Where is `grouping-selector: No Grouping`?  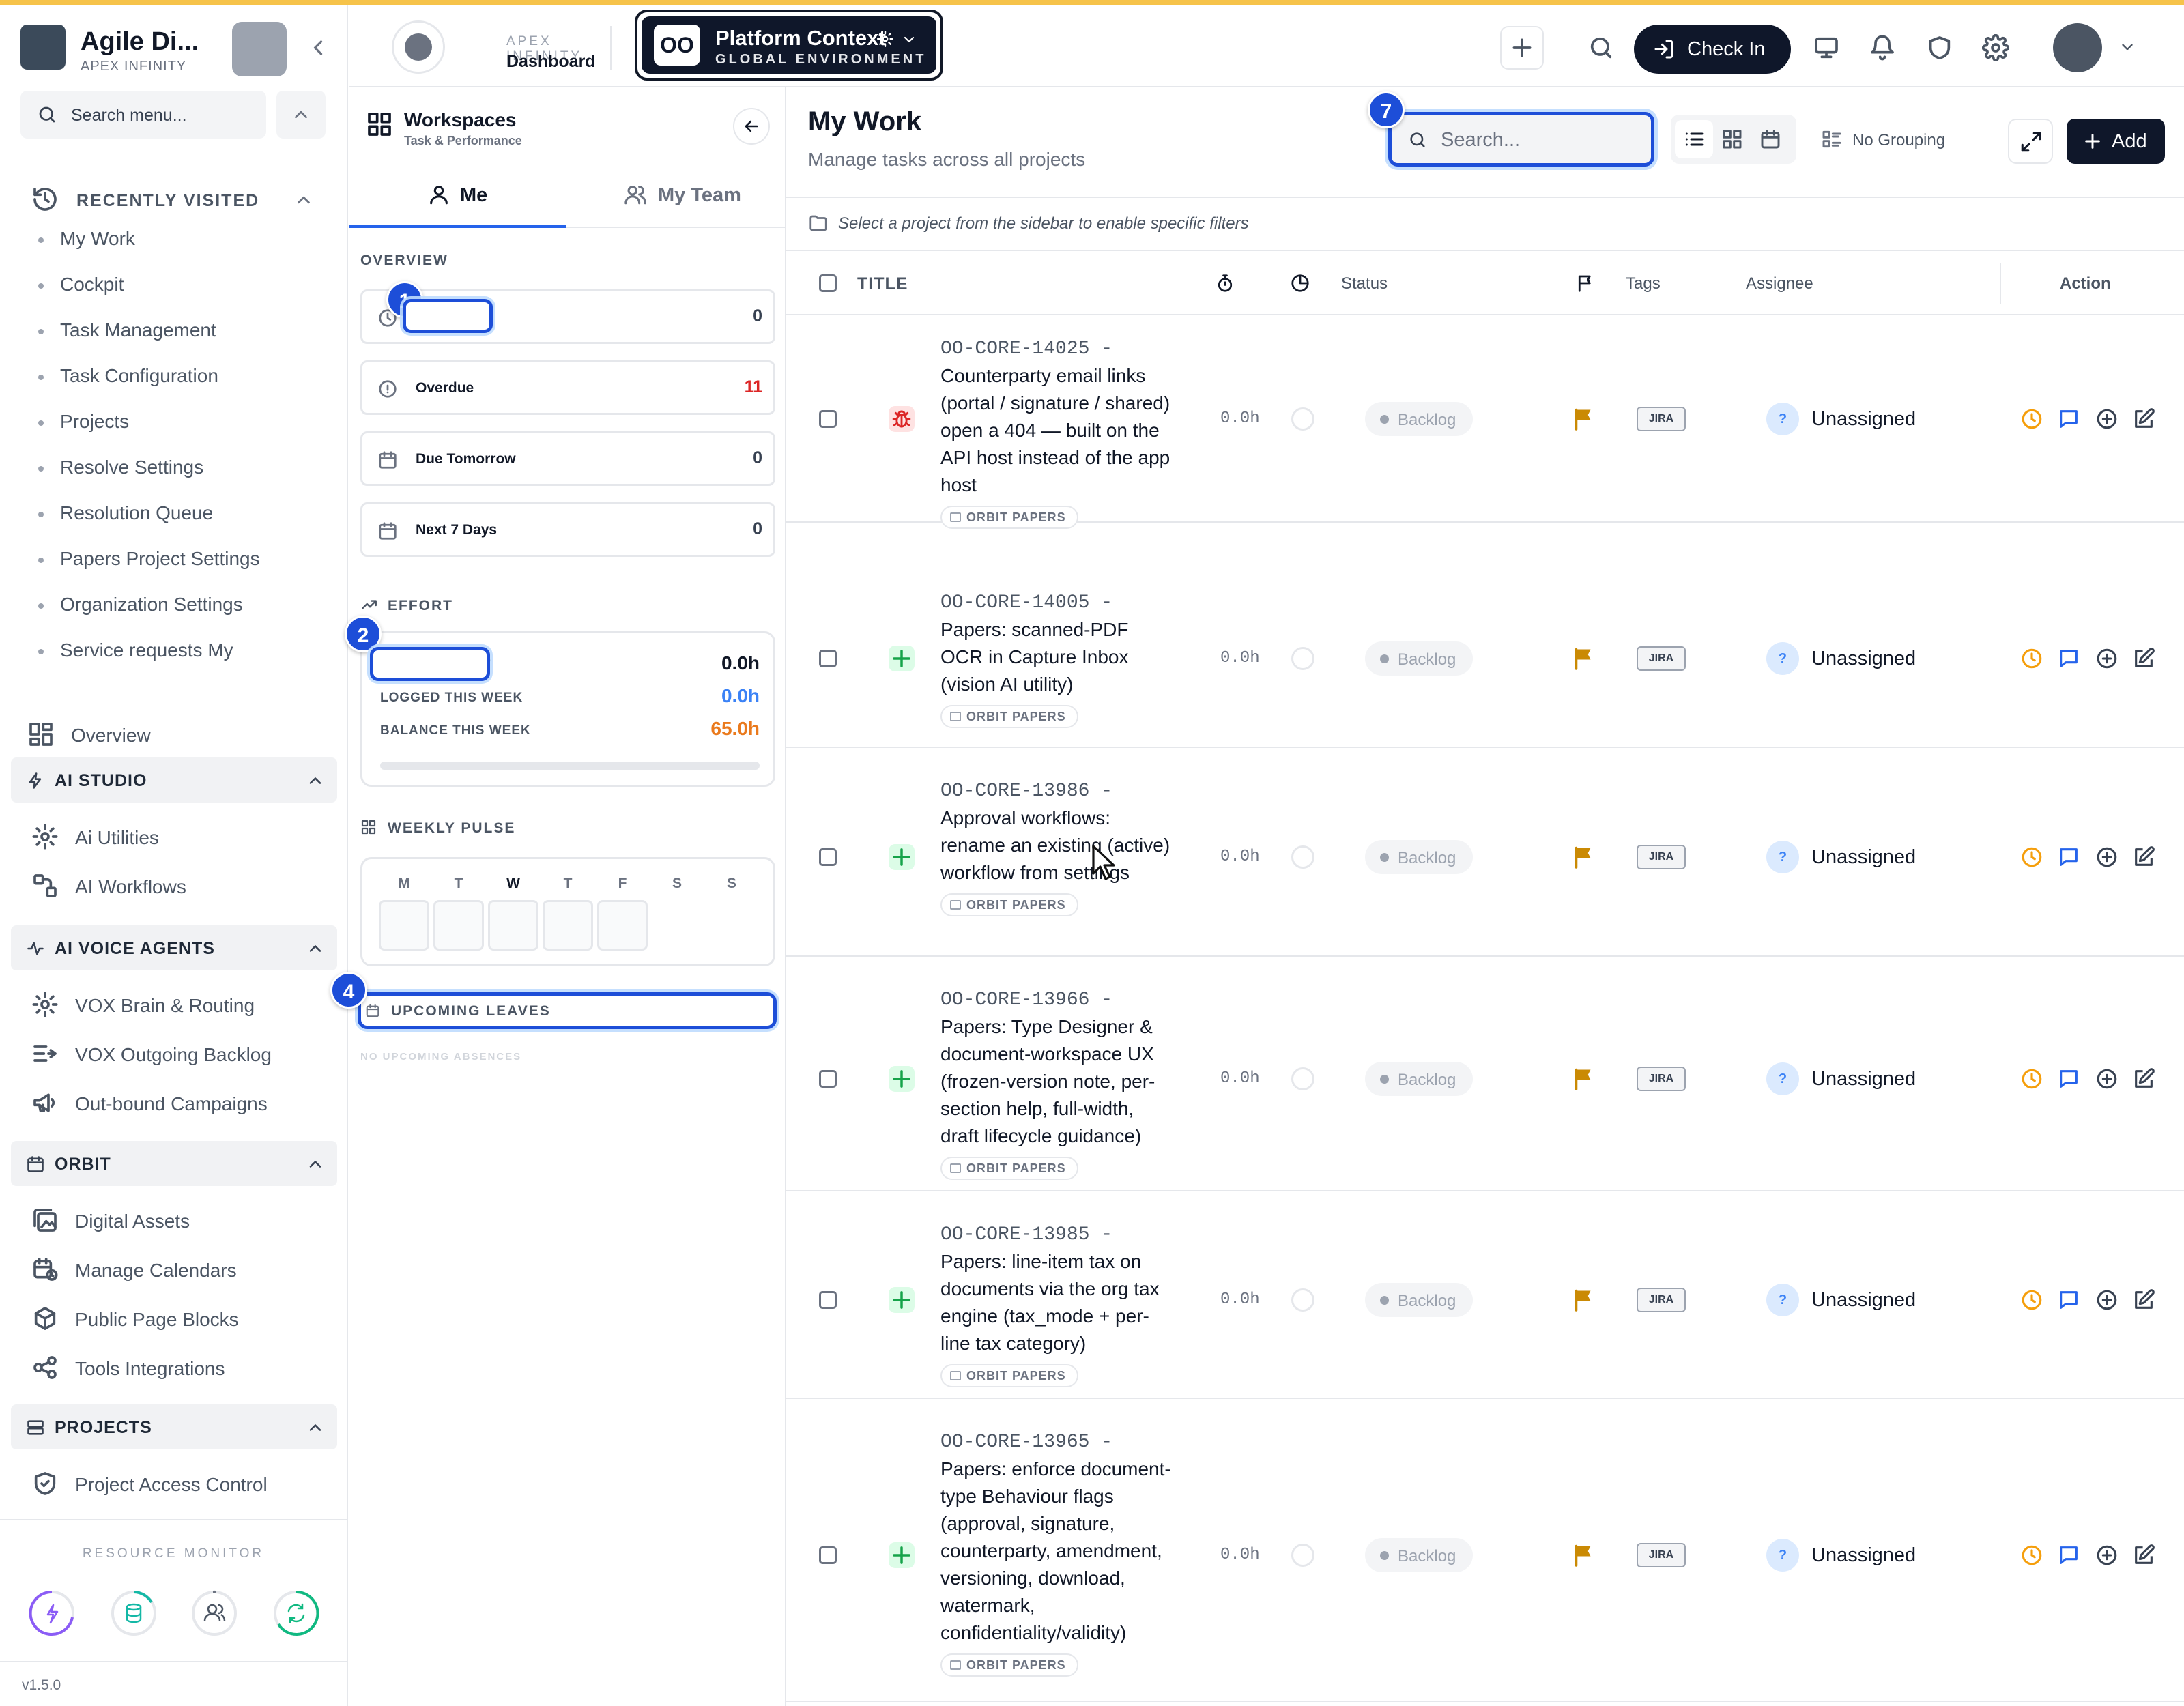 grouping-selector: No Grouping is located at coordinates (1890, 139).